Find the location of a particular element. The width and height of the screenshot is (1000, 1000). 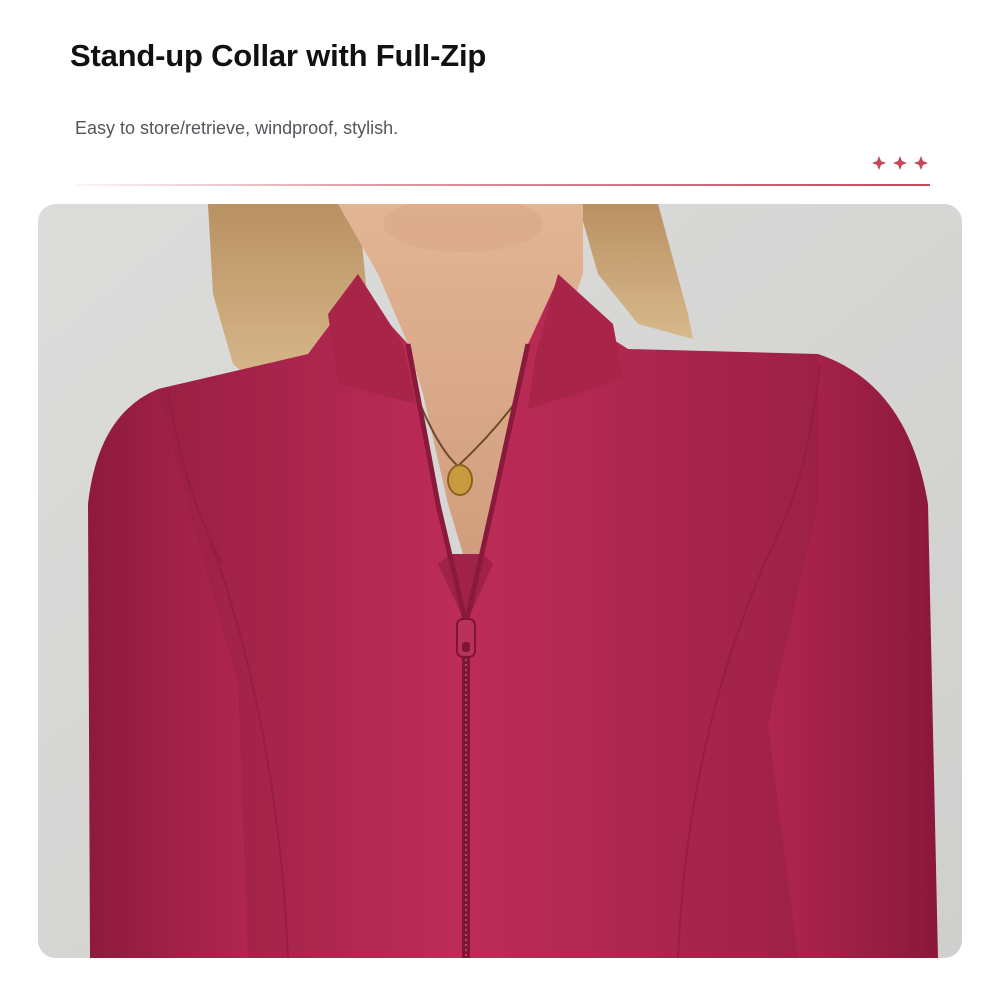

page-title: Stand-up Collar with Full-Zip is located at coordinates (278, 55).